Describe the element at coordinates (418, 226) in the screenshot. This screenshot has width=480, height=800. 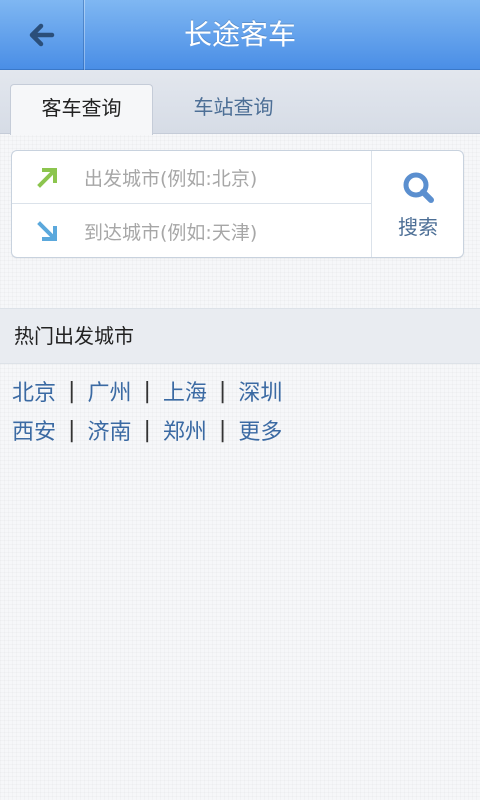
I see `search-button-label: 搜索` at that location.